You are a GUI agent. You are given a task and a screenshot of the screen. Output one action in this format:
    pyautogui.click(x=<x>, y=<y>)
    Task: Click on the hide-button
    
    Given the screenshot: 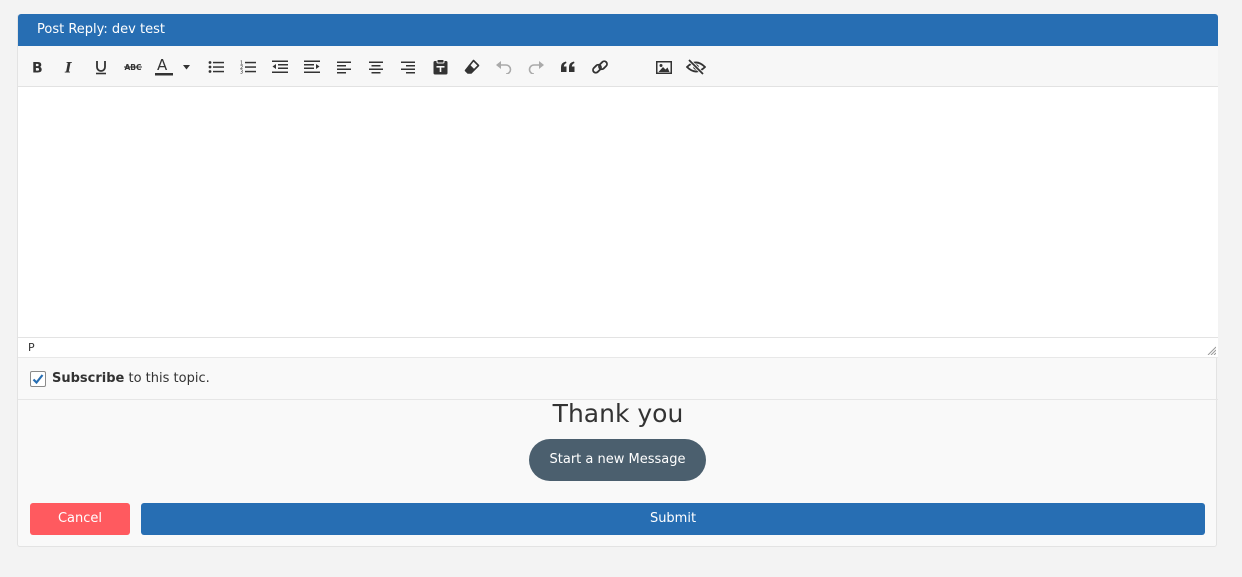 What is the action you would take?
    pyautogui.click(x=696, y=67)
    